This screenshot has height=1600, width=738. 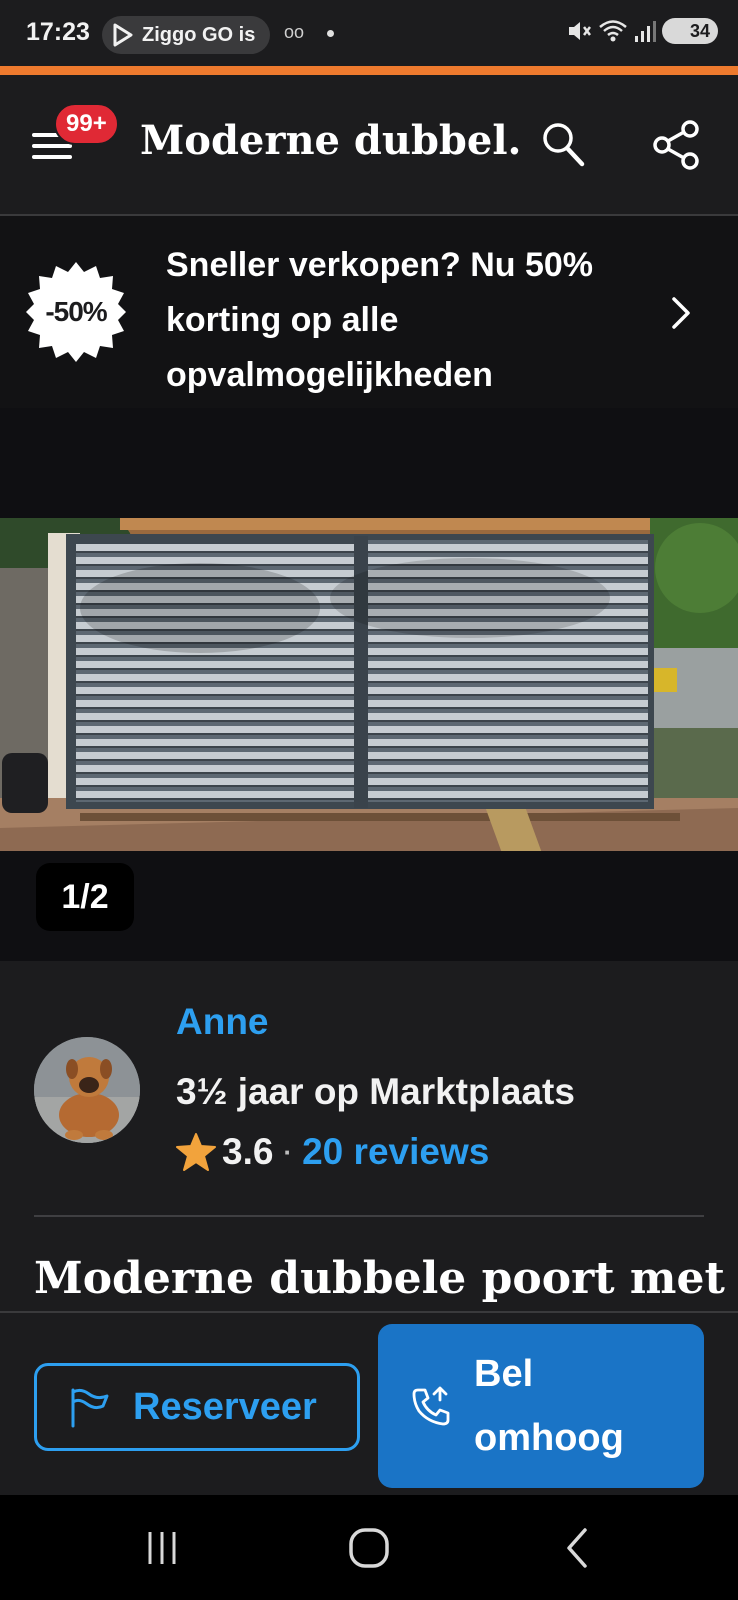 I want to click on star-icon, so click(x=196, y=1152).